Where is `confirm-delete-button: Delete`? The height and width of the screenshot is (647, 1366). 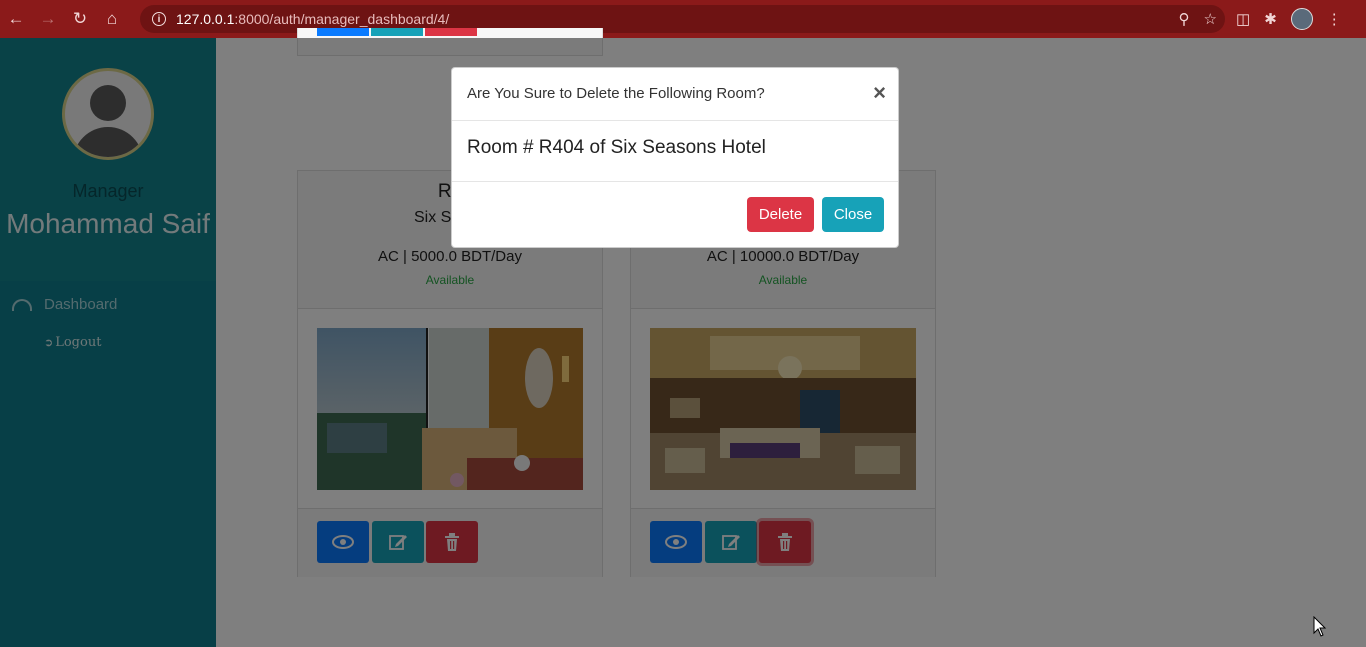 confirm-delete-button: Delete is located at coordinates (780, 214).